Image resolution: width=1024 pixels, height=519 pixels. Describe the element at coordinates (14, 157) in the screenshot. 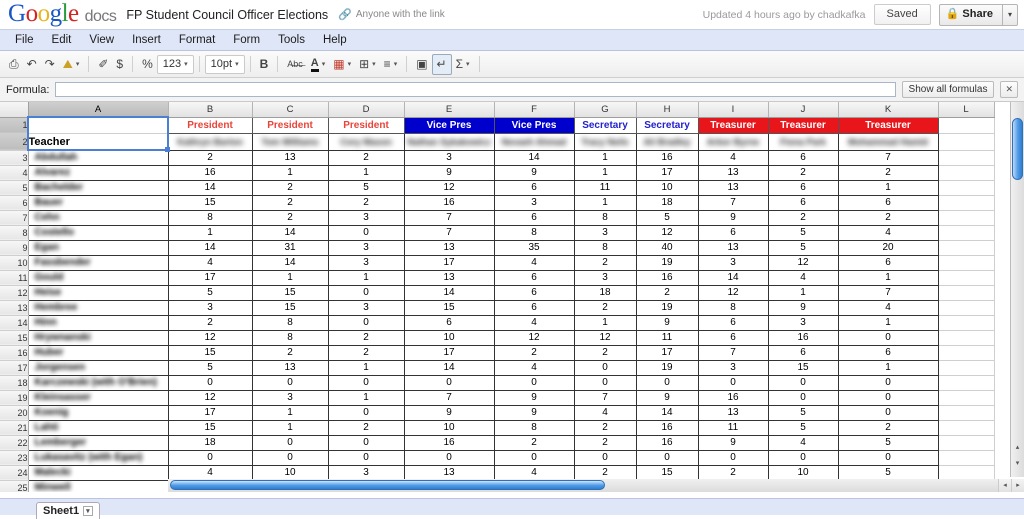

I see `row-header-3: 3` at that location.